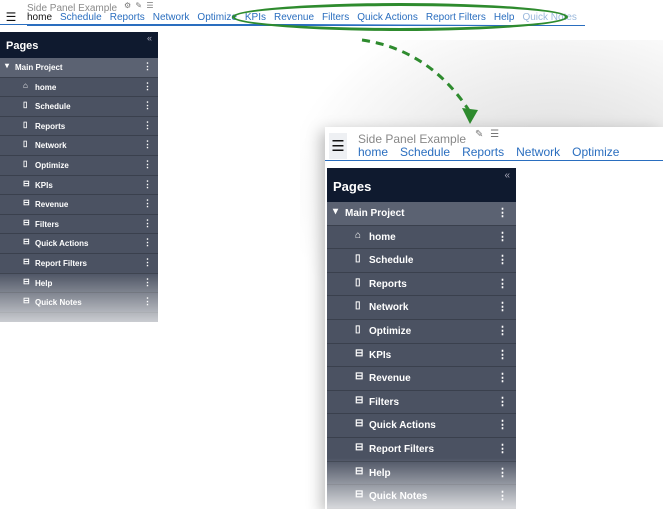 The image size is (663, 509). Describe the element at coordinates (380, 355) in the screenshot. I see `tree-label: KPIs` at that location.